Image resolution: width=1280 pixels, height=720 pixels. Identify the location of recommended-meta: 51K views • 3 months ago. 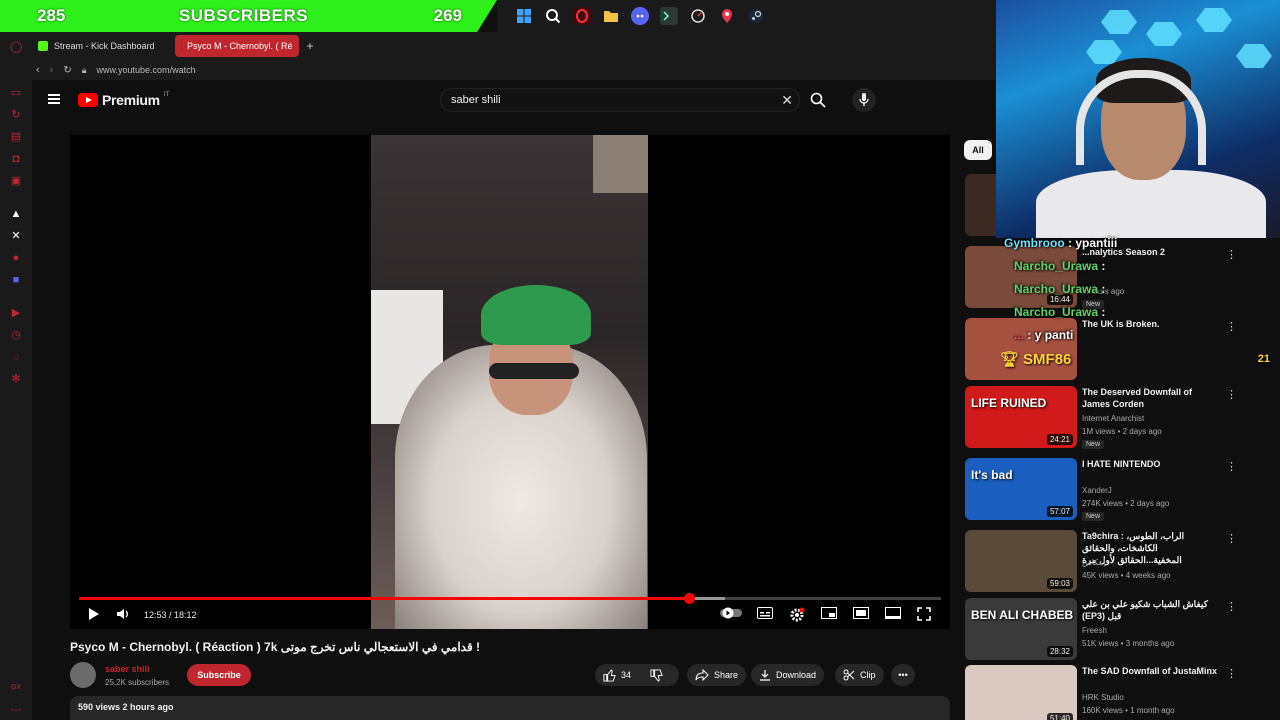
(1128, 643).